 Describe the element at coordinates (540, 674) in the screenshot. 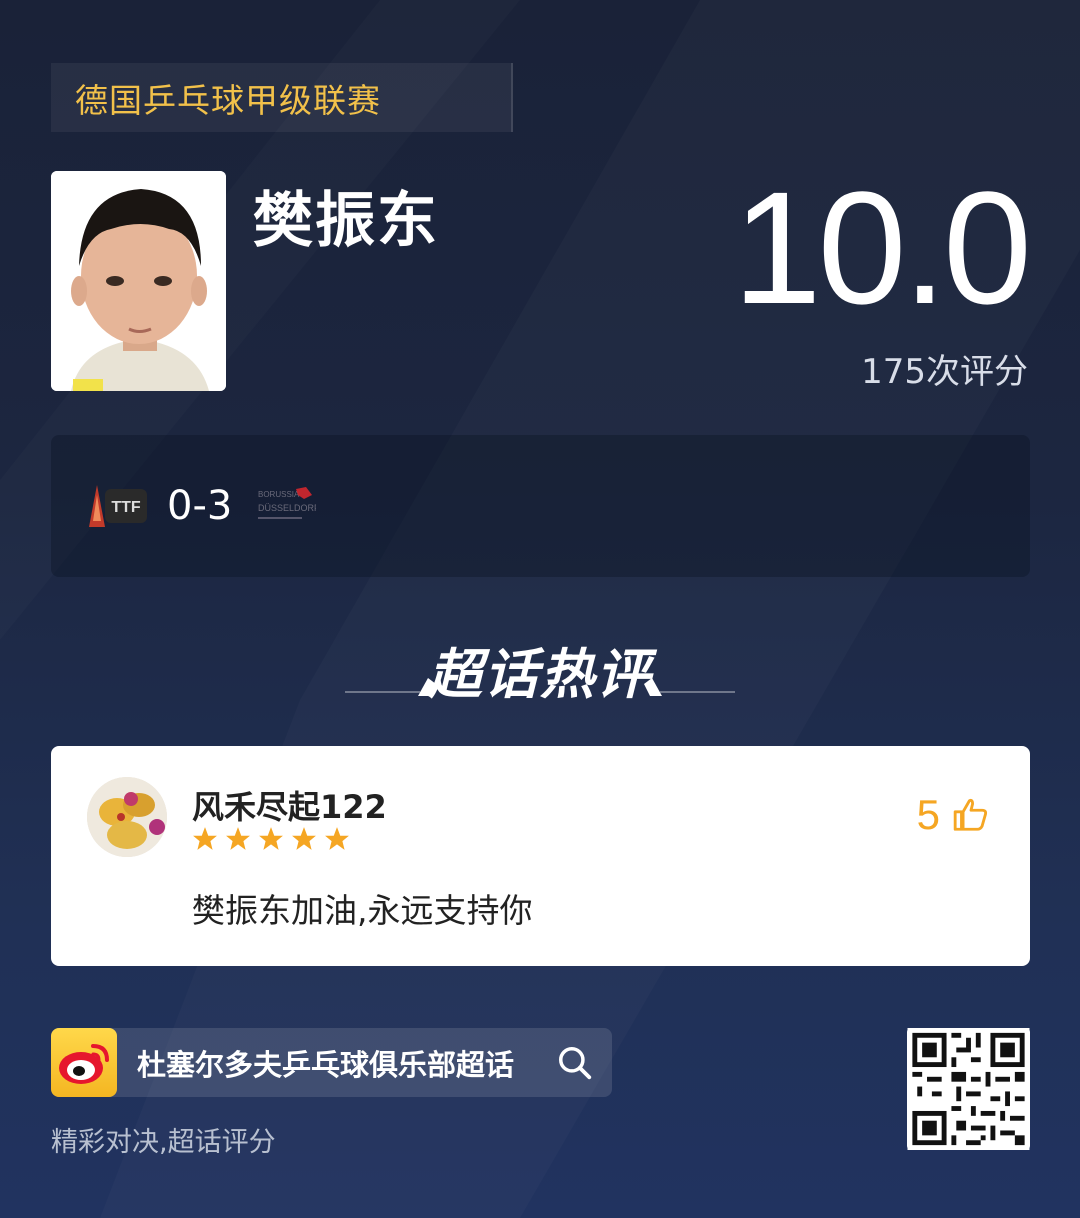

I see `section-title-text: 超话热评` at that location.